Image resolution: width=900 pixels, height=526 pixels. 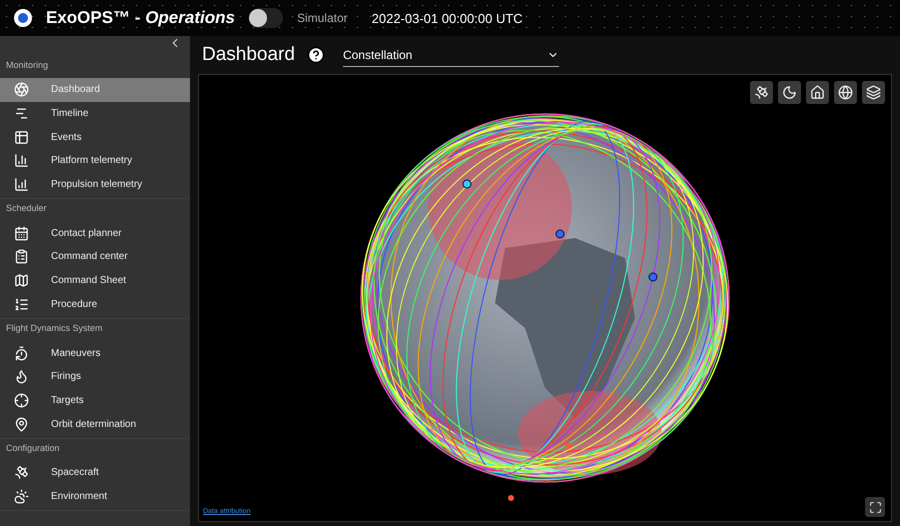 I want to click on home-button, so click(x=817, y=92).